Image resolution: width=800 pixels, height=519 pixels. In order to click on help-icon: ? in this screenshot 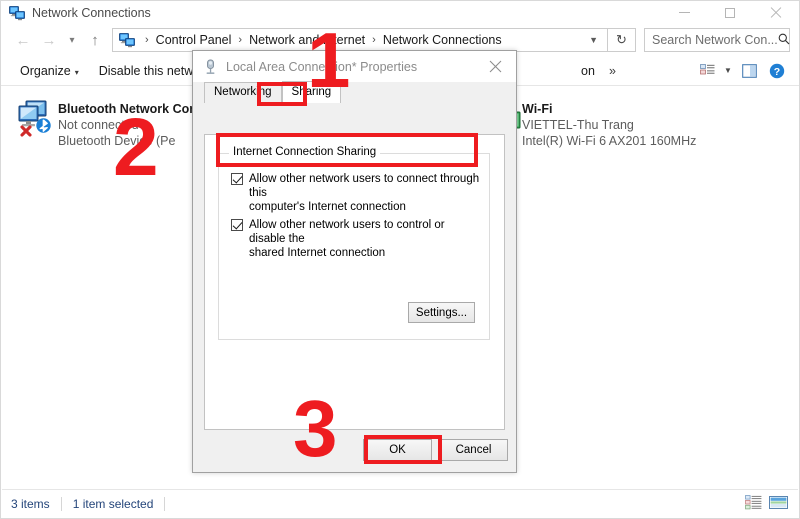, I will do `click(777, 71)`.